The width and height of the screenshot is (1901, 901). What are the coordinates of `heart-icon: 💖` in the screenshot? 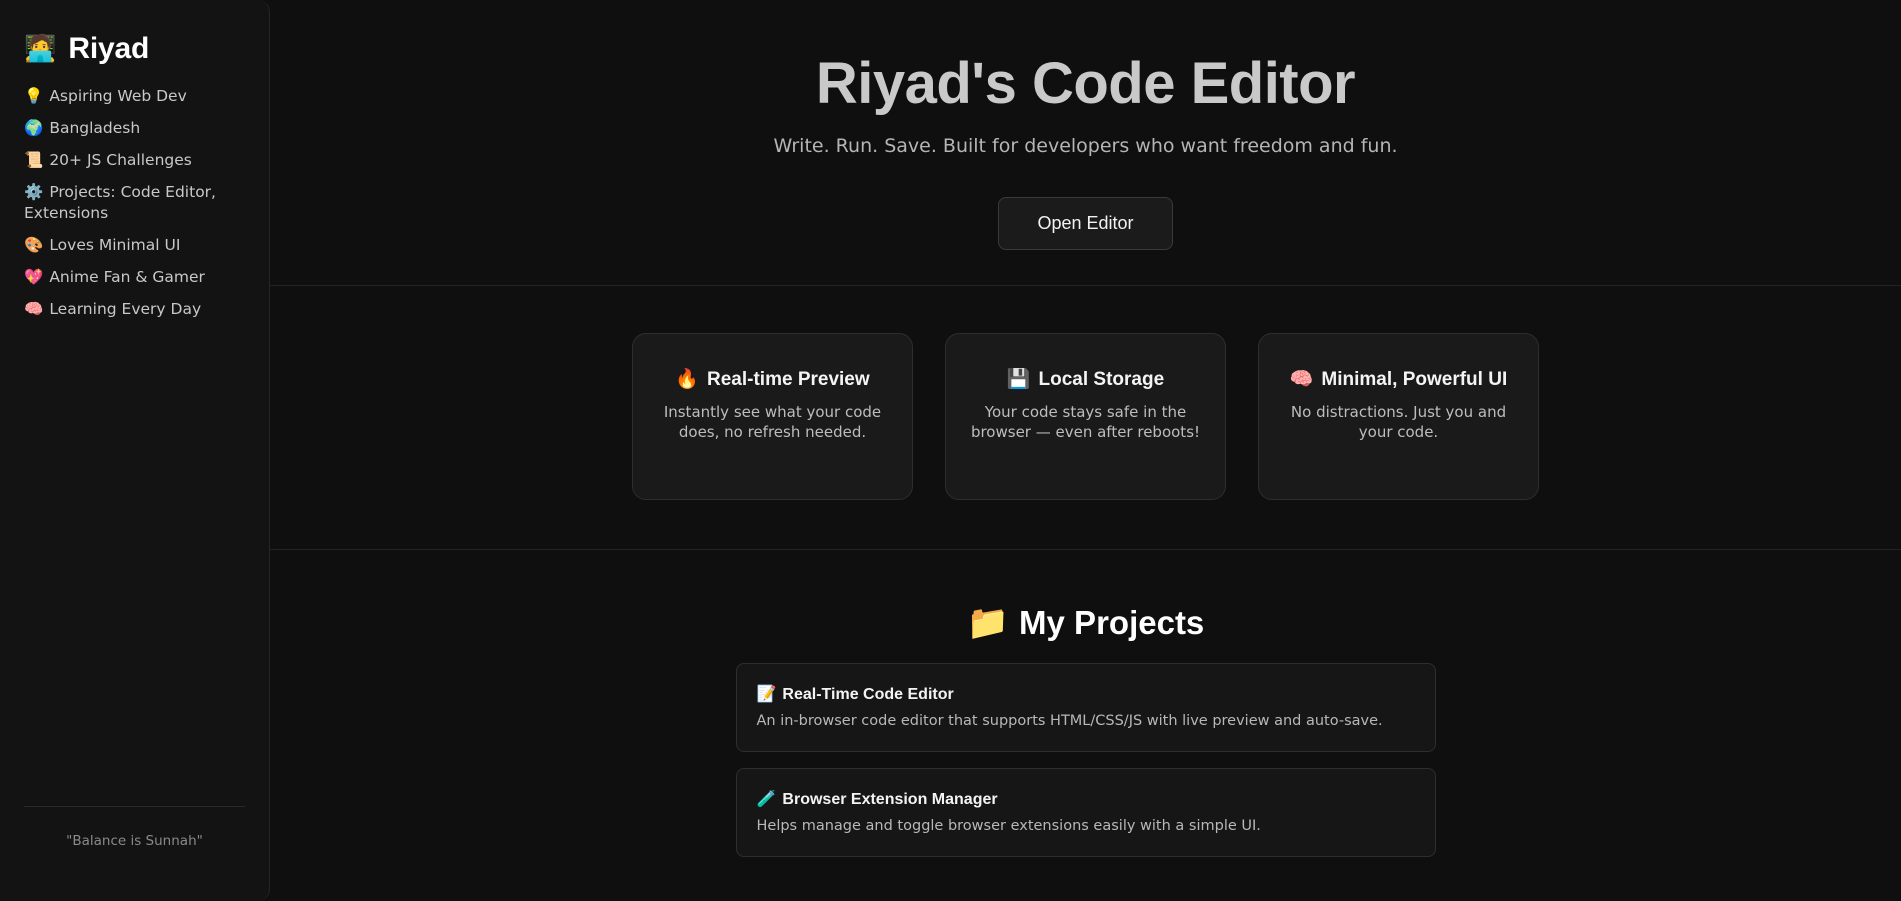 It's located at (34, 277).